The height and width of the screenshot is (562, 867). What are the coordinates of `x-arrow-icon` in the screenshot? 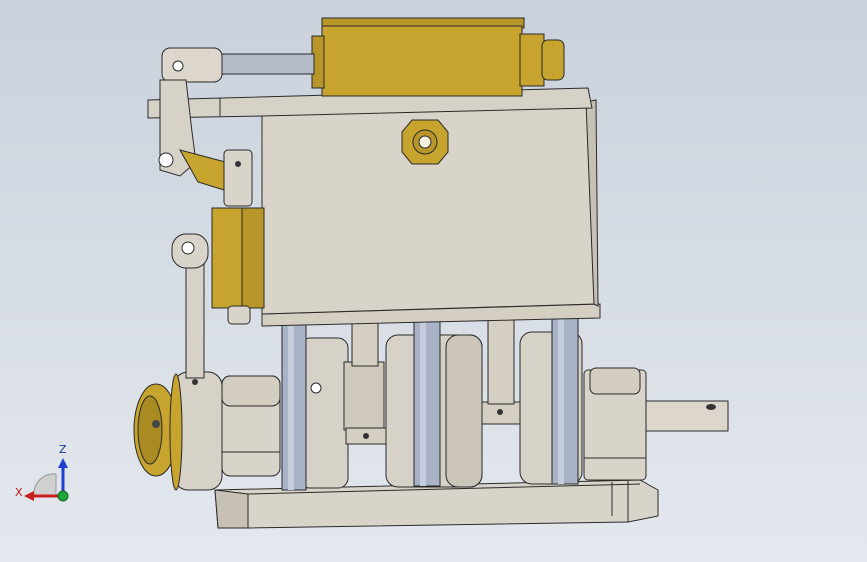 It's located at (29, 496).